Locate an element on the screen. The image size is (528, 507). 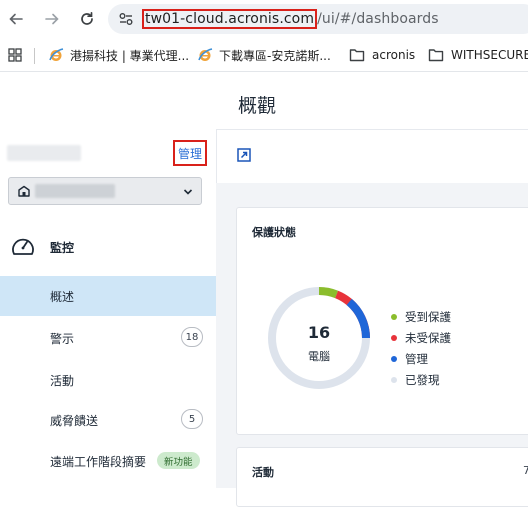
legend: 受到保護 未受保護 管理 已發現 is located at coordinates (421, 348).